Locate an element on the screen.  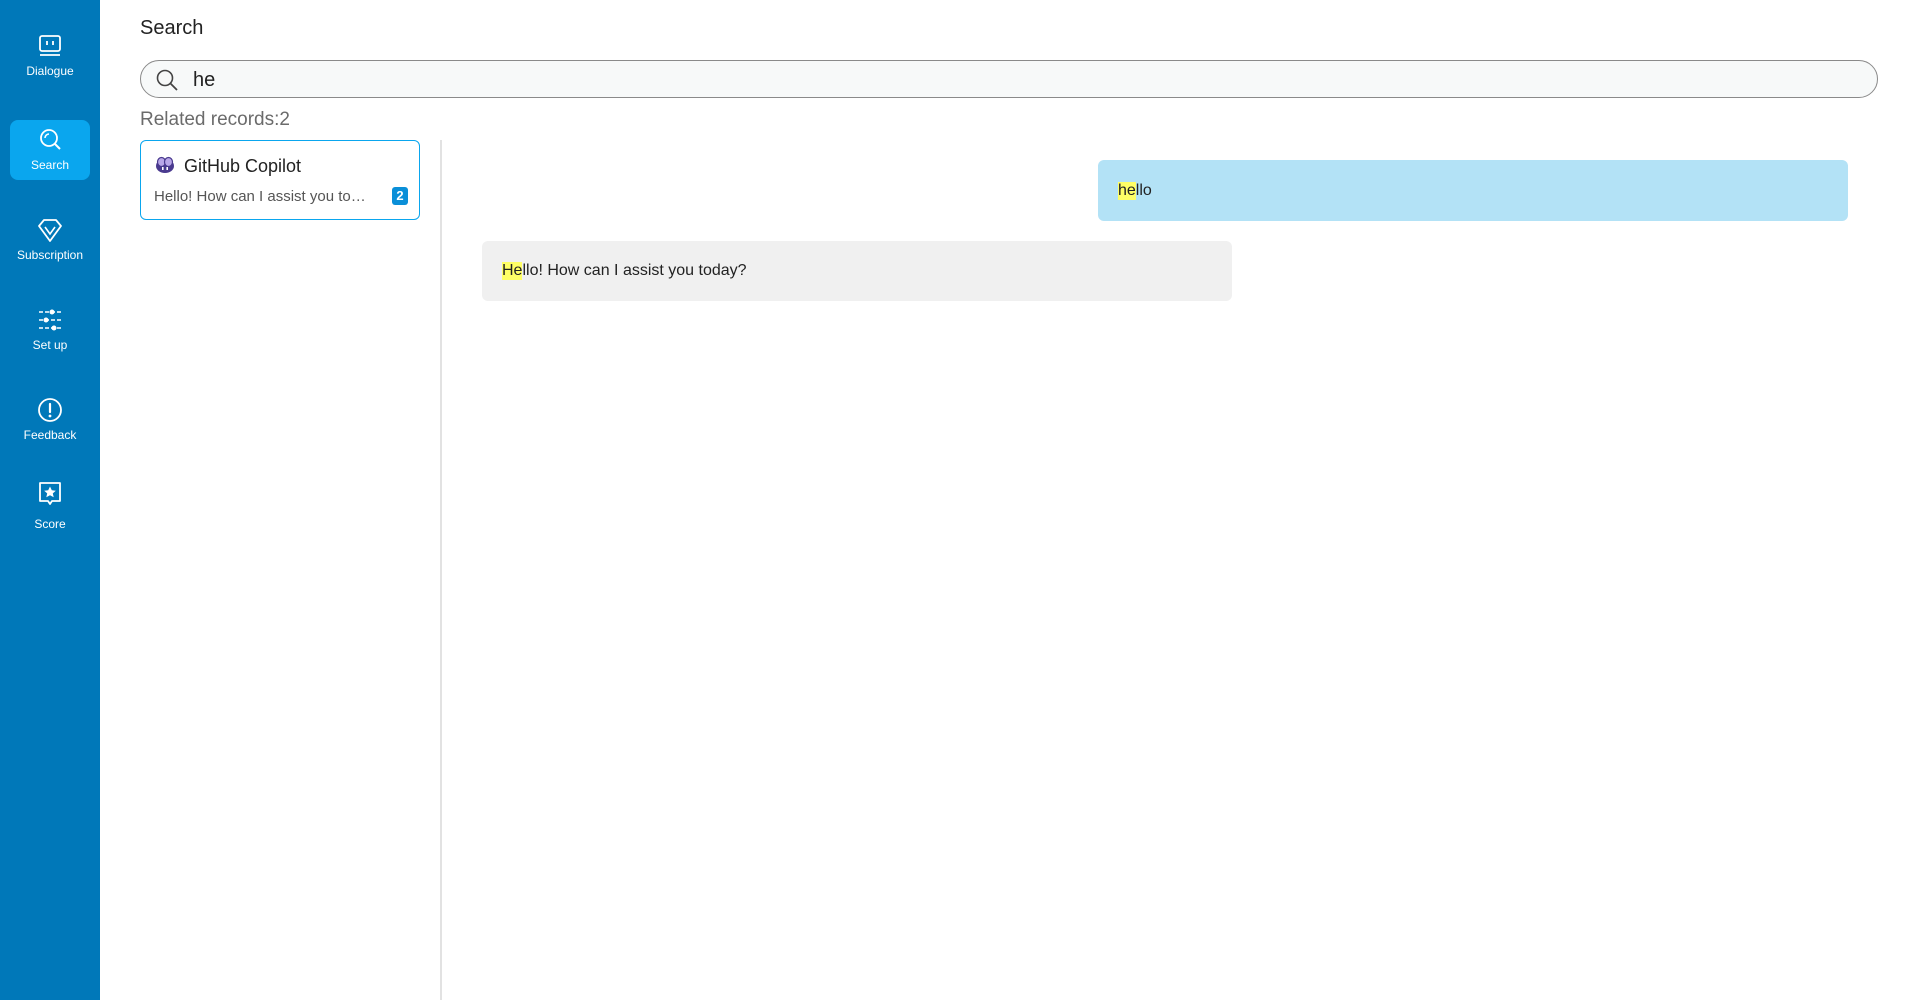
sidebar-item-setup: Set up is located at coordinates (50, 330).